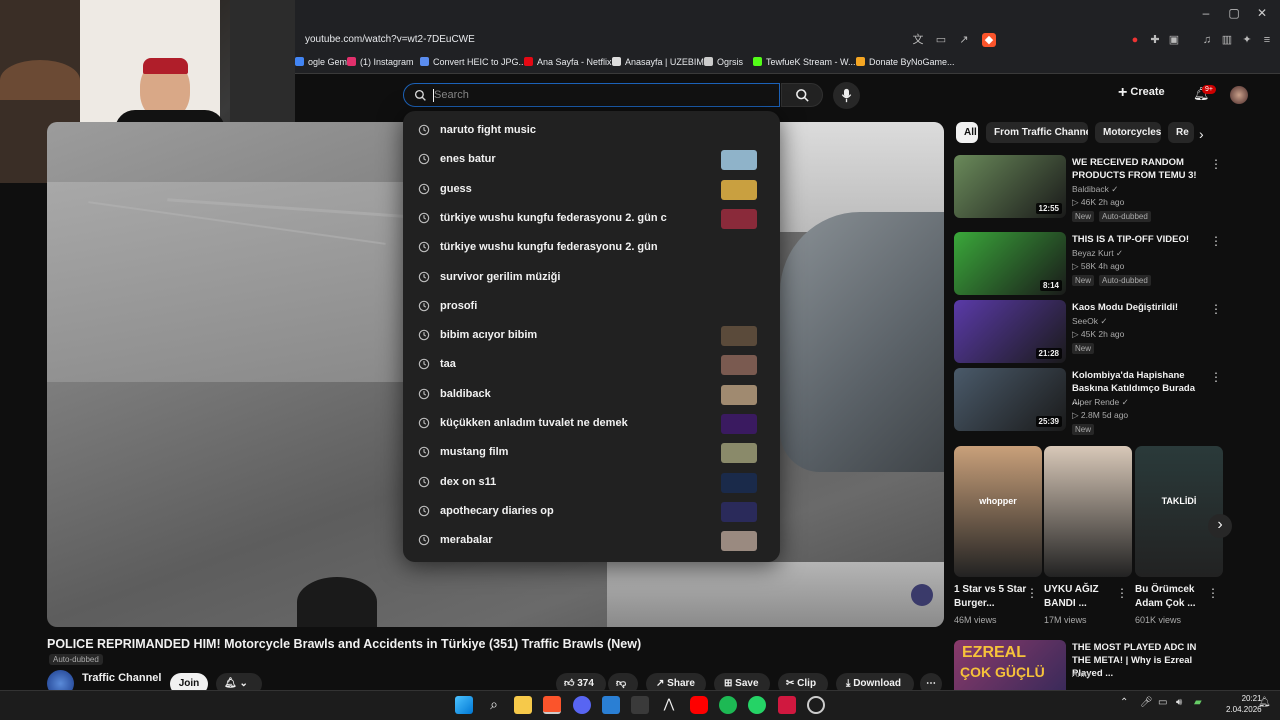 This screenshot has width=1280, height=720. I want to click on translate-icon: 文, so click(918, 40).